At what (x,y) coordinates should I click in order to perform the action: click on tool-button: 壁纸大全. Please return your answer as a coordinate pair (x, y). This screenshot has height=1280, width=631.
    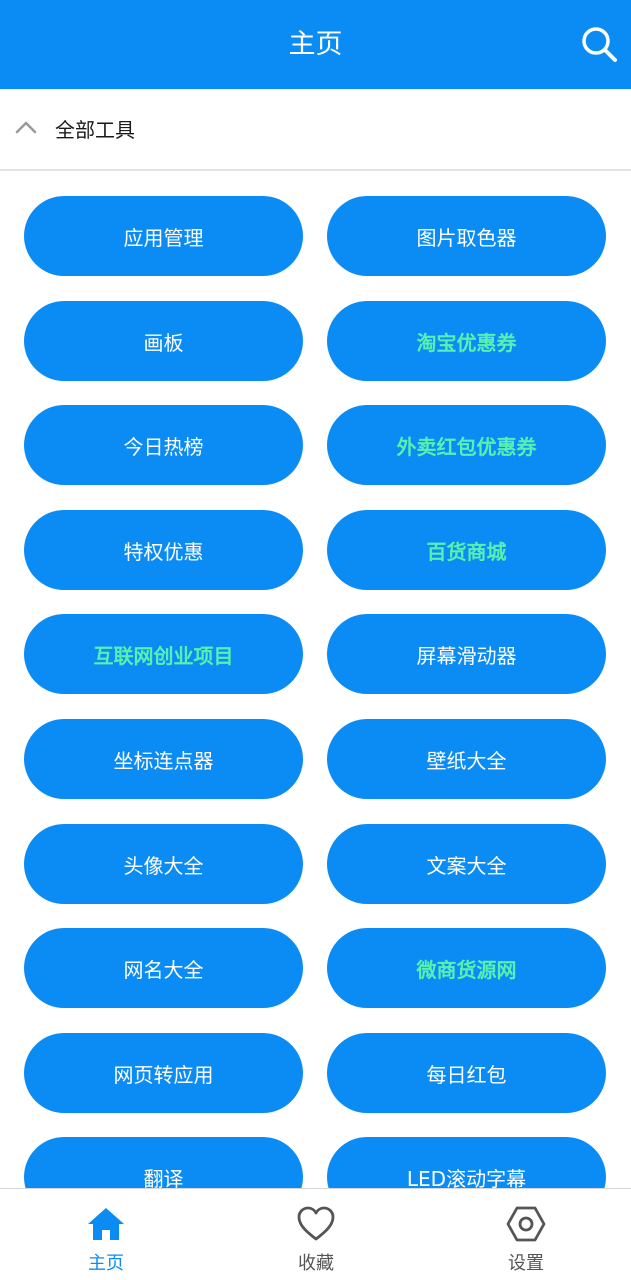
    Looking at the image, I should click on (466, 759).